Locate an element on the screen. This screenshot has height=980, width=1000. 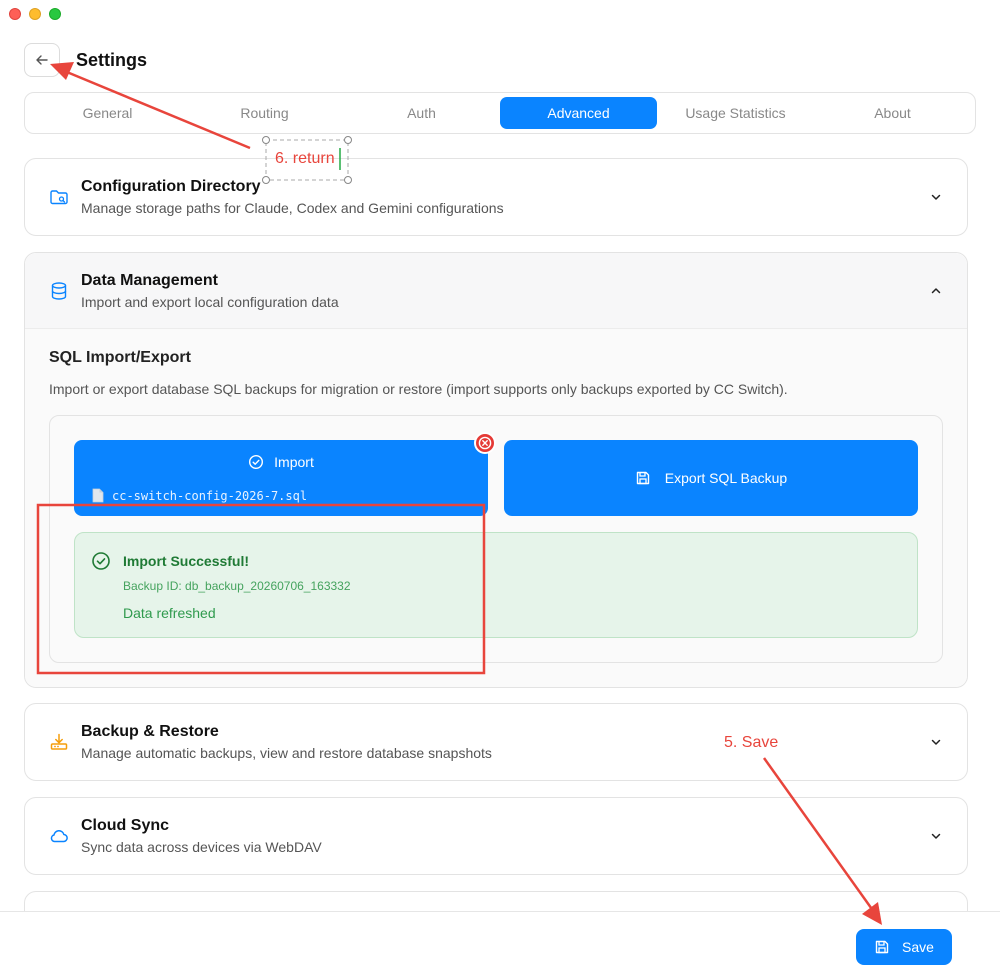
return-annotation-label: 6. return is located at coordinates (305, 158).